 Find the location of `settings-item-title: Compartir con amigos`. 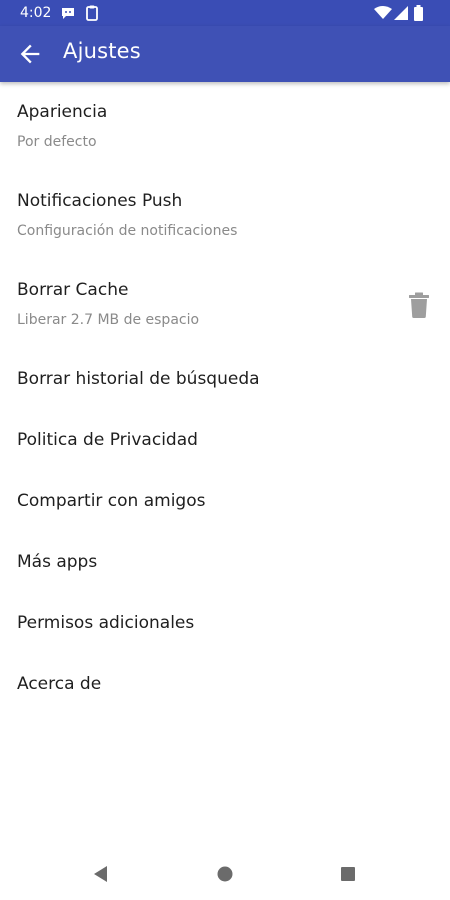

settings-item-title: Compartir con amigos is located at coordinates (111, 501).